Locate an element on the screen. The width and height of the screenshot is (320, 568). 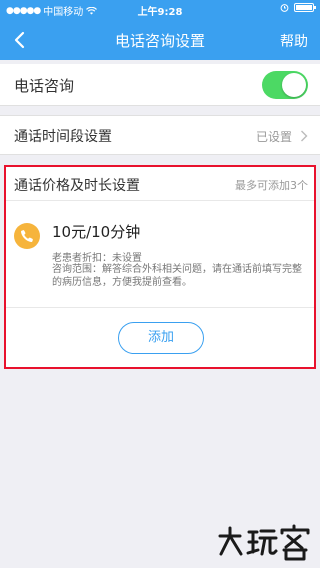
status-bar: ●●●●● 中国移动 上午9:28 is located at coordinates (160, 10).